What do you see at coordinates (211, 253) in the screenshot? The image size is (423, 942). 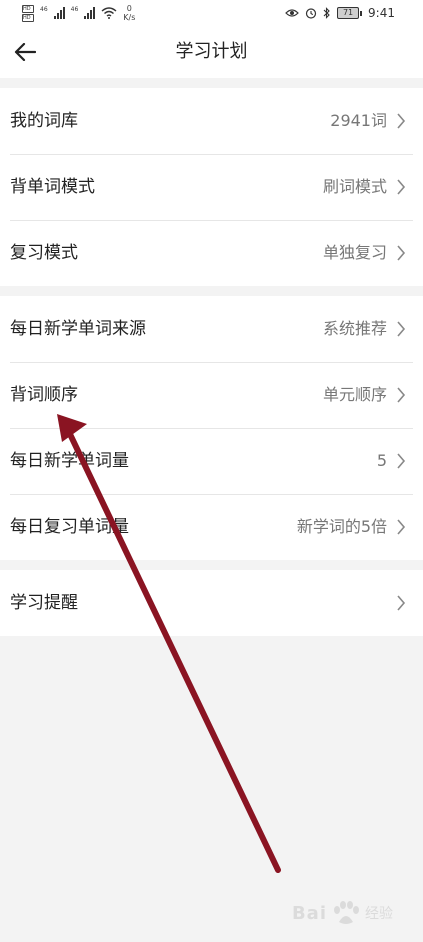 I see `row-review-mode: 复习模式 单独复习` at bounding box center [211, 253].